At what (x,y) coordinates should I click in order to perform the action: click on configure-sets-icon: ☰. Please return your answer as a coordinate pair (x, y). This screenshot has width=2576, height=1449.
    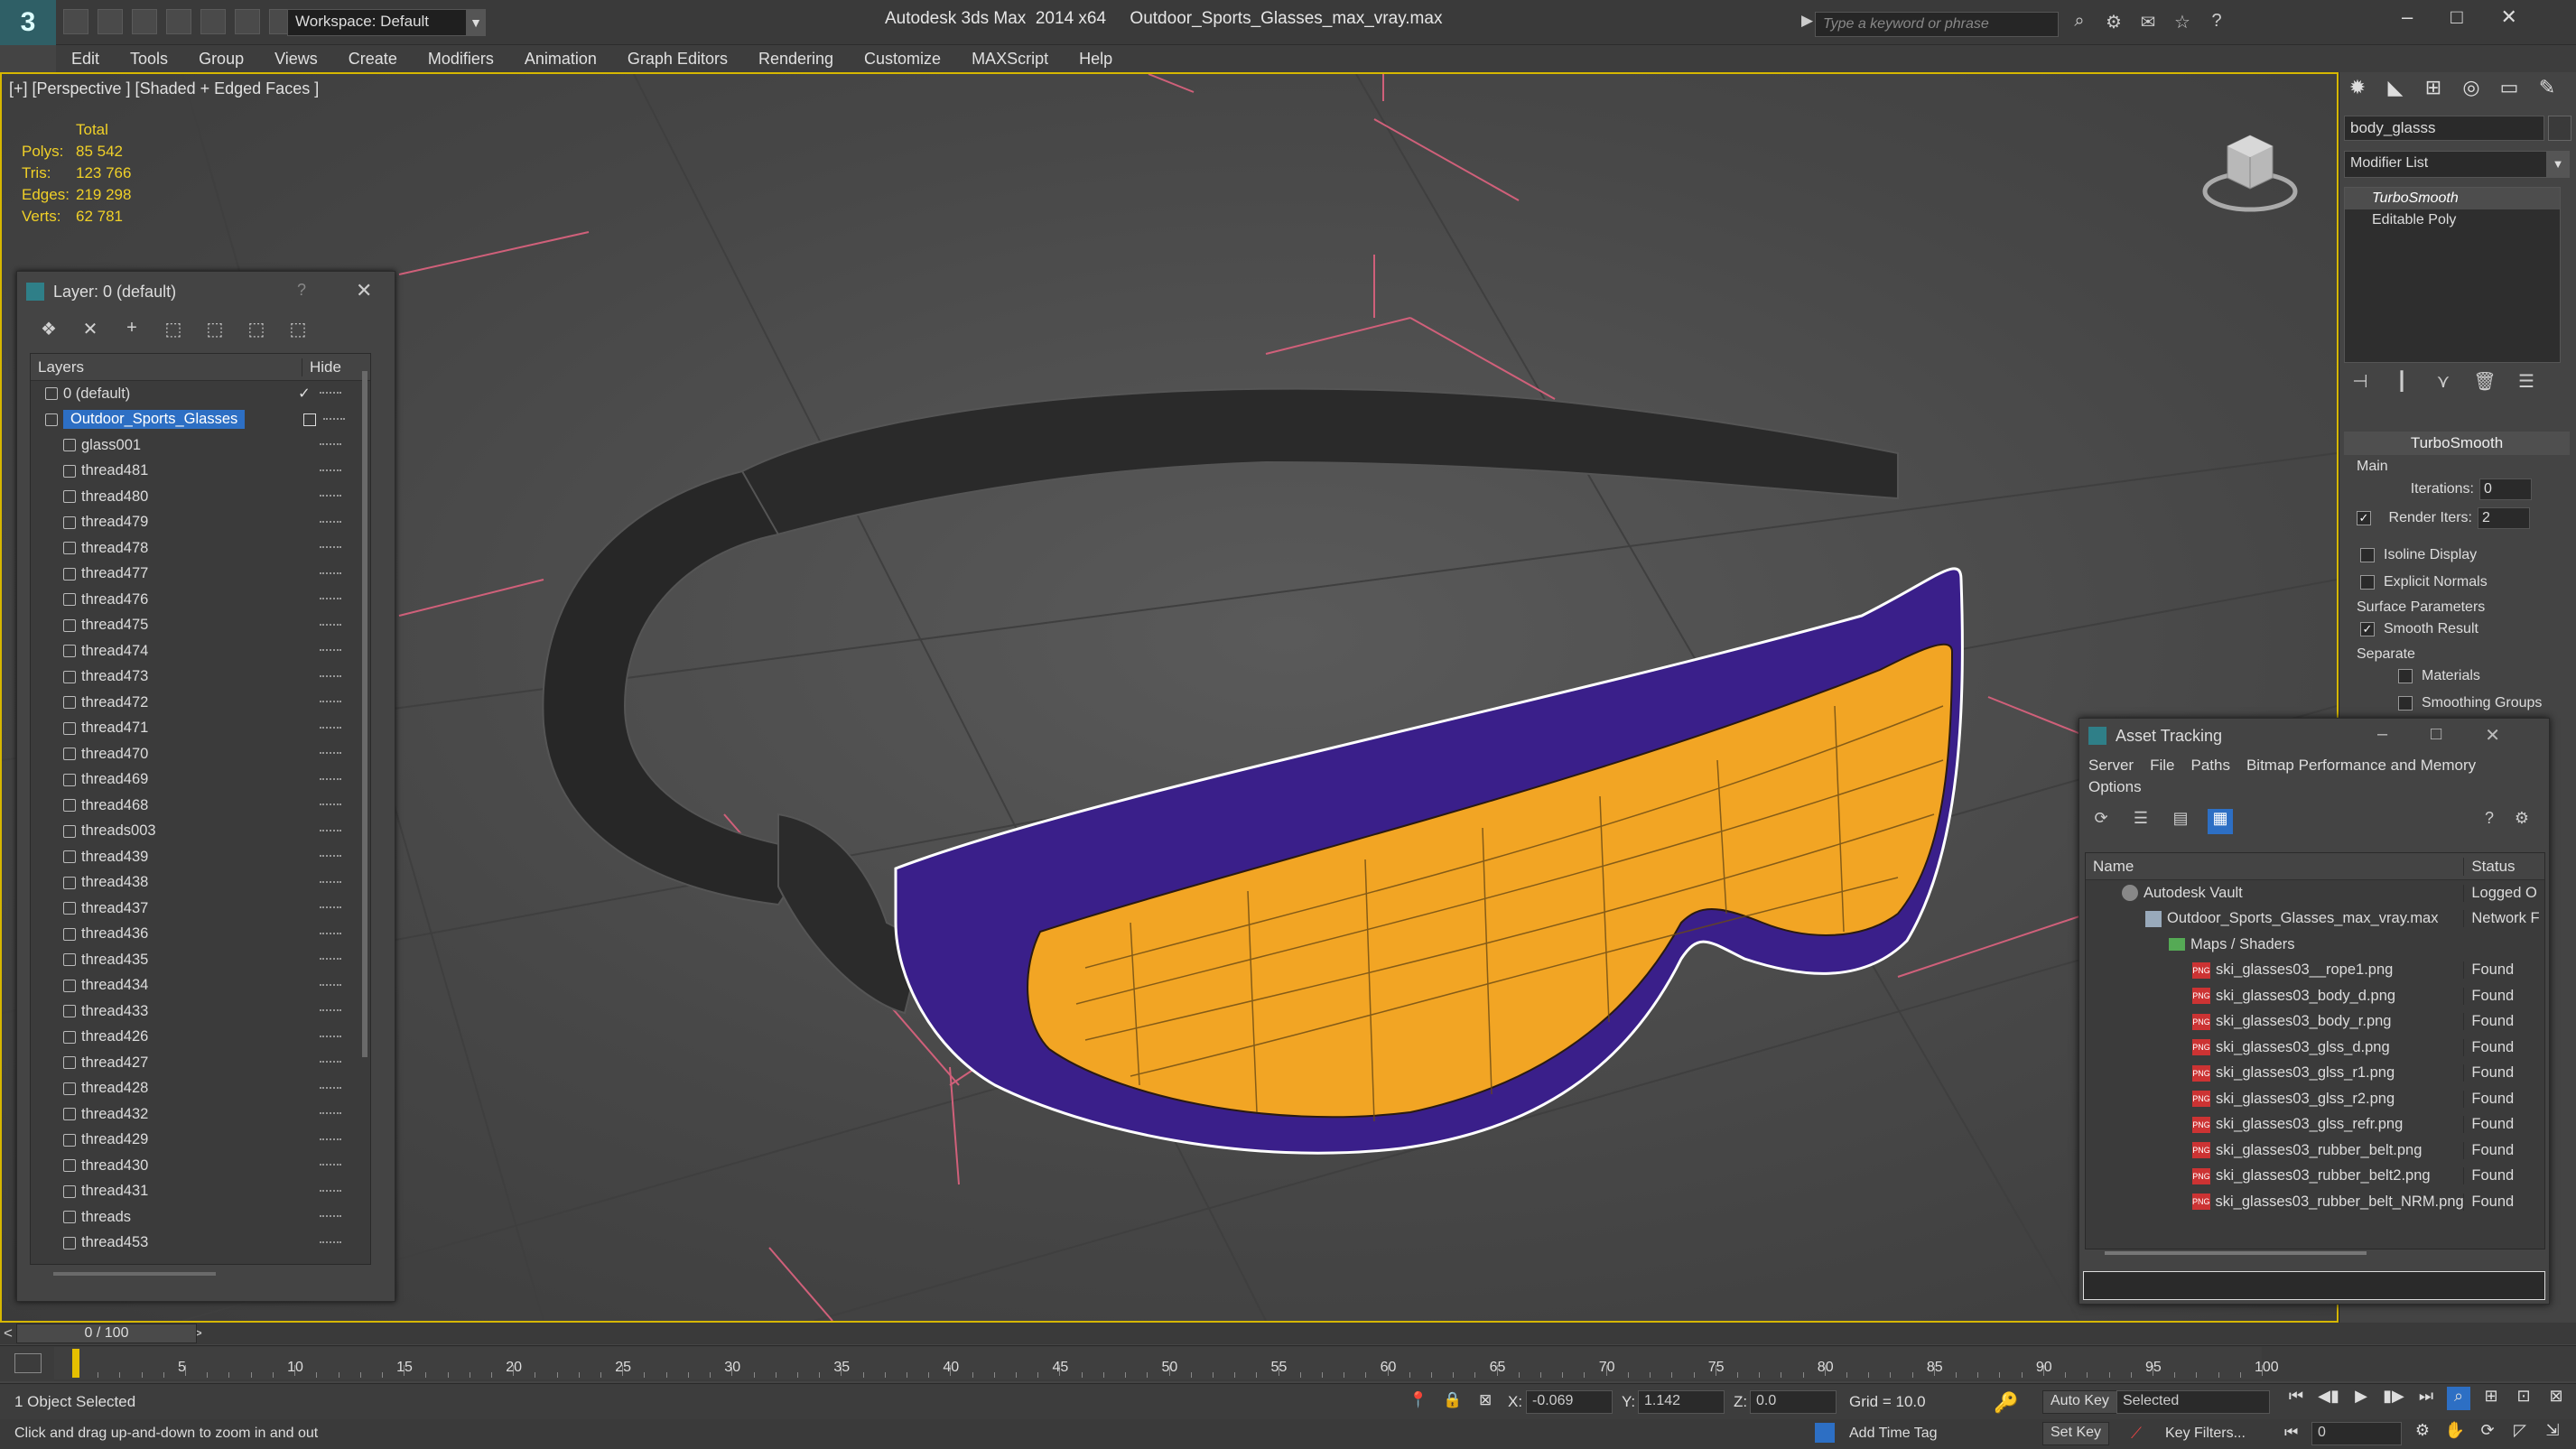
    Looking at the image, I should click on (2526, 382).